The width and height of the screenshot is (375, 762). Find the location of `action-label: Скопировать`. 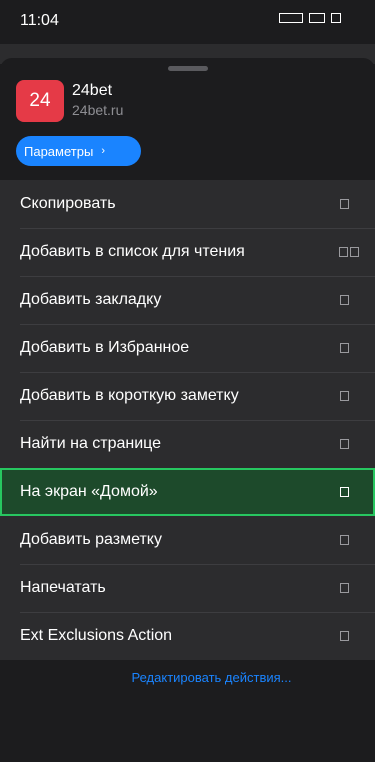

action-label: Скопировать is located at coordinates (68, 203).